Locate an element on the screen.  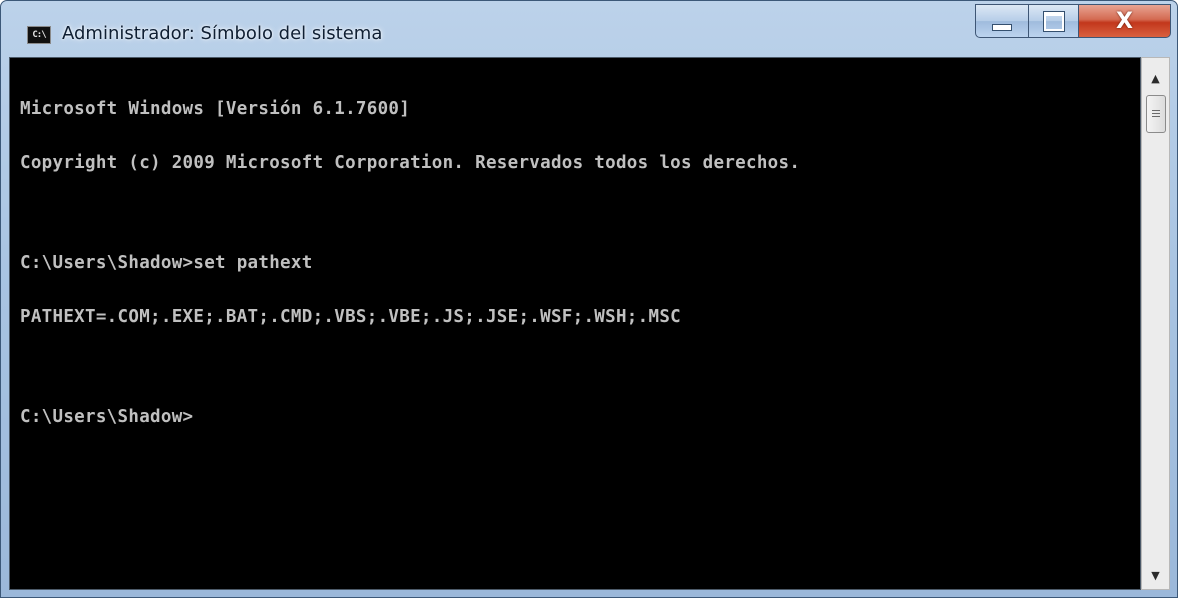
chevron-down-icon: ▼ is located at coordinates (1155, 575).